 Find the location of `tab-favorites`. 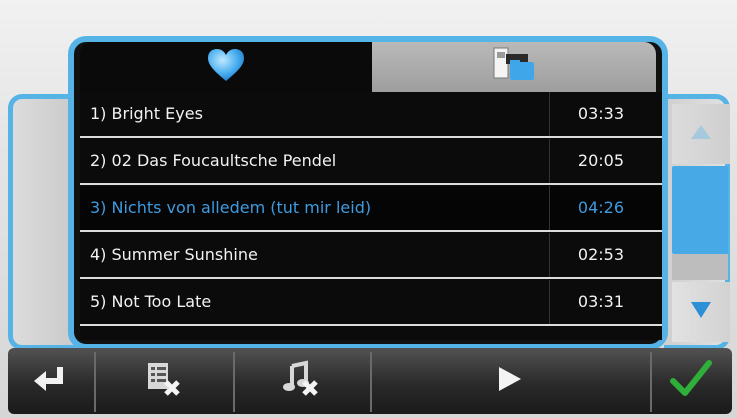

tab-favorites is located at coordinates (226, 67).